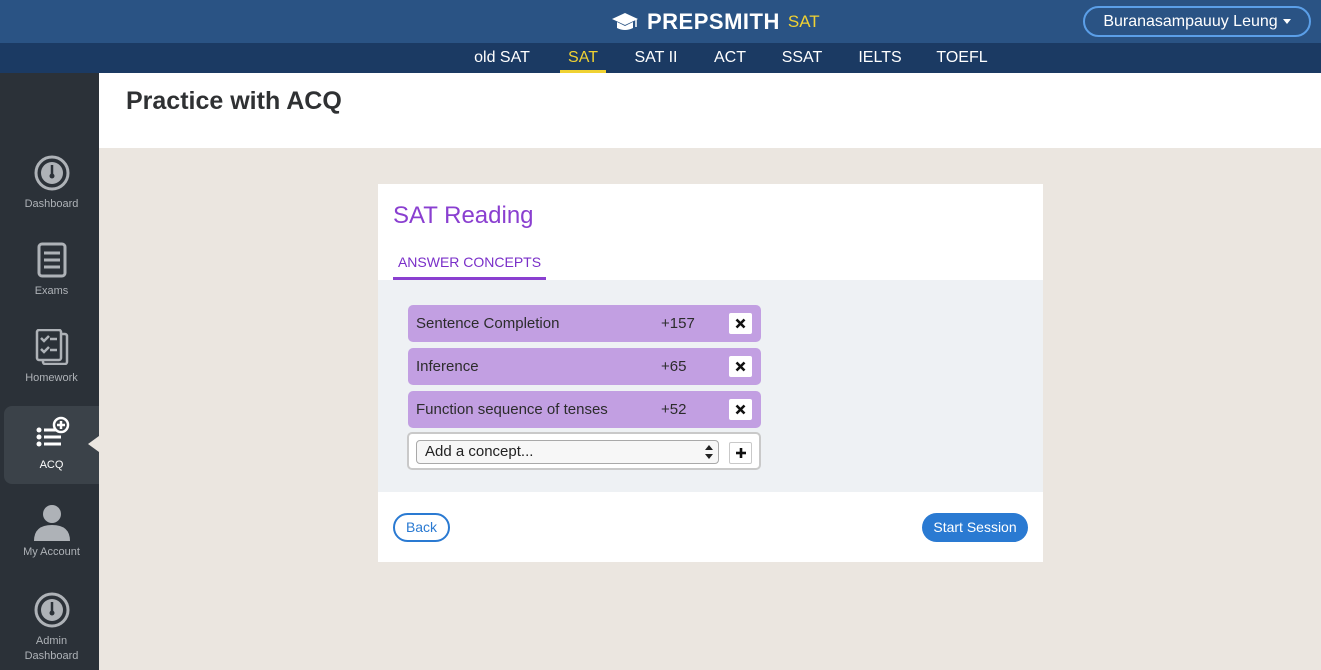  I want to click on user-menu-button: Buranasampauuy Leung, so click(1197, 21).